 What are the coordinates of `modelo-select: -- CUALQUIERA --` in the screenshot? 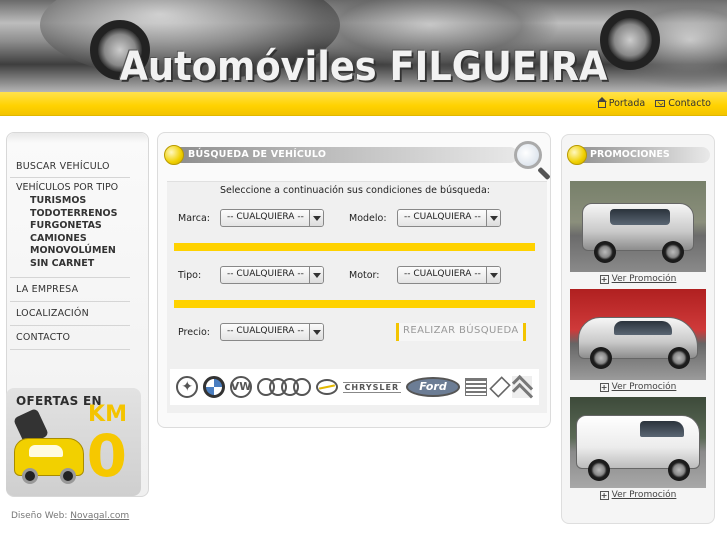 It's located at (449, 218).